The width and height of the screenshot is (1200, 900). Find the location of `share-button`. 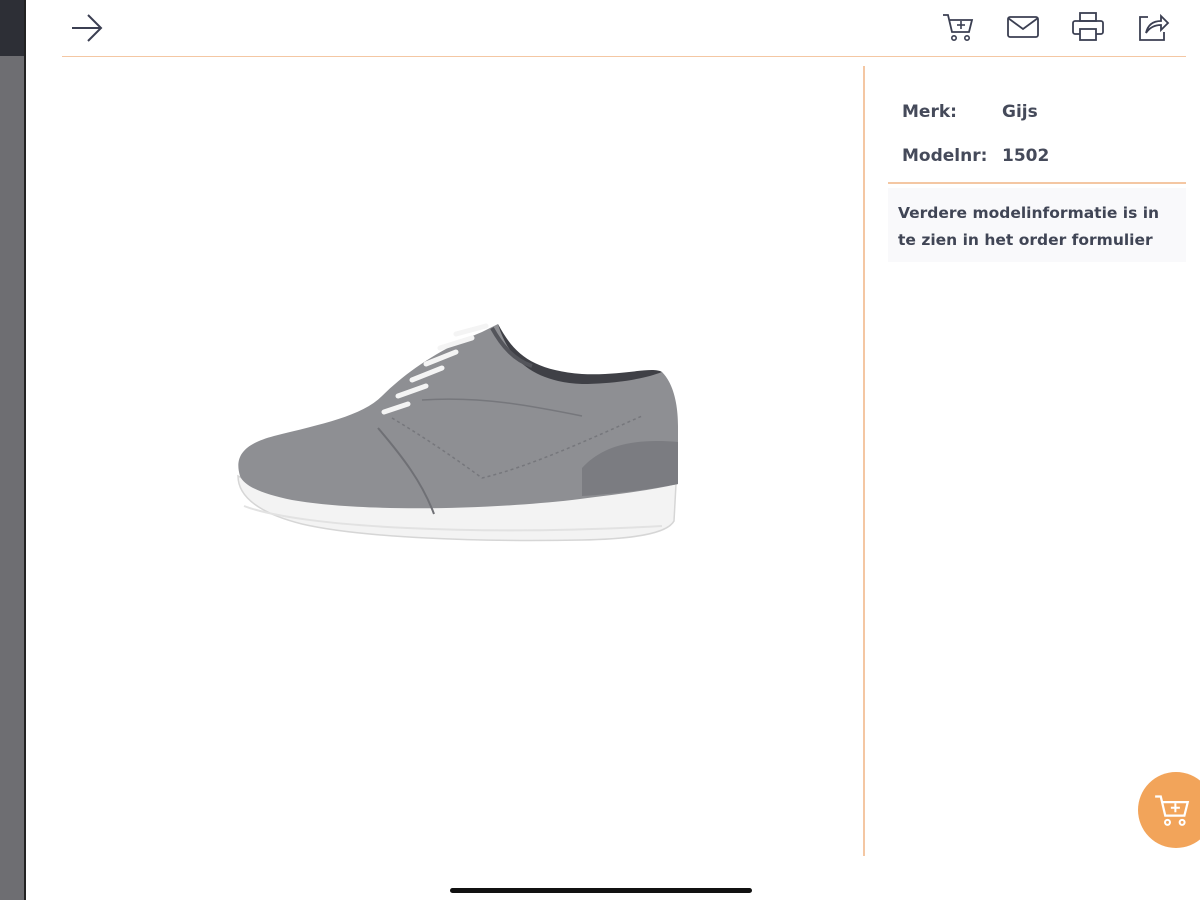

share-button is located at coordinates (1153, 27).